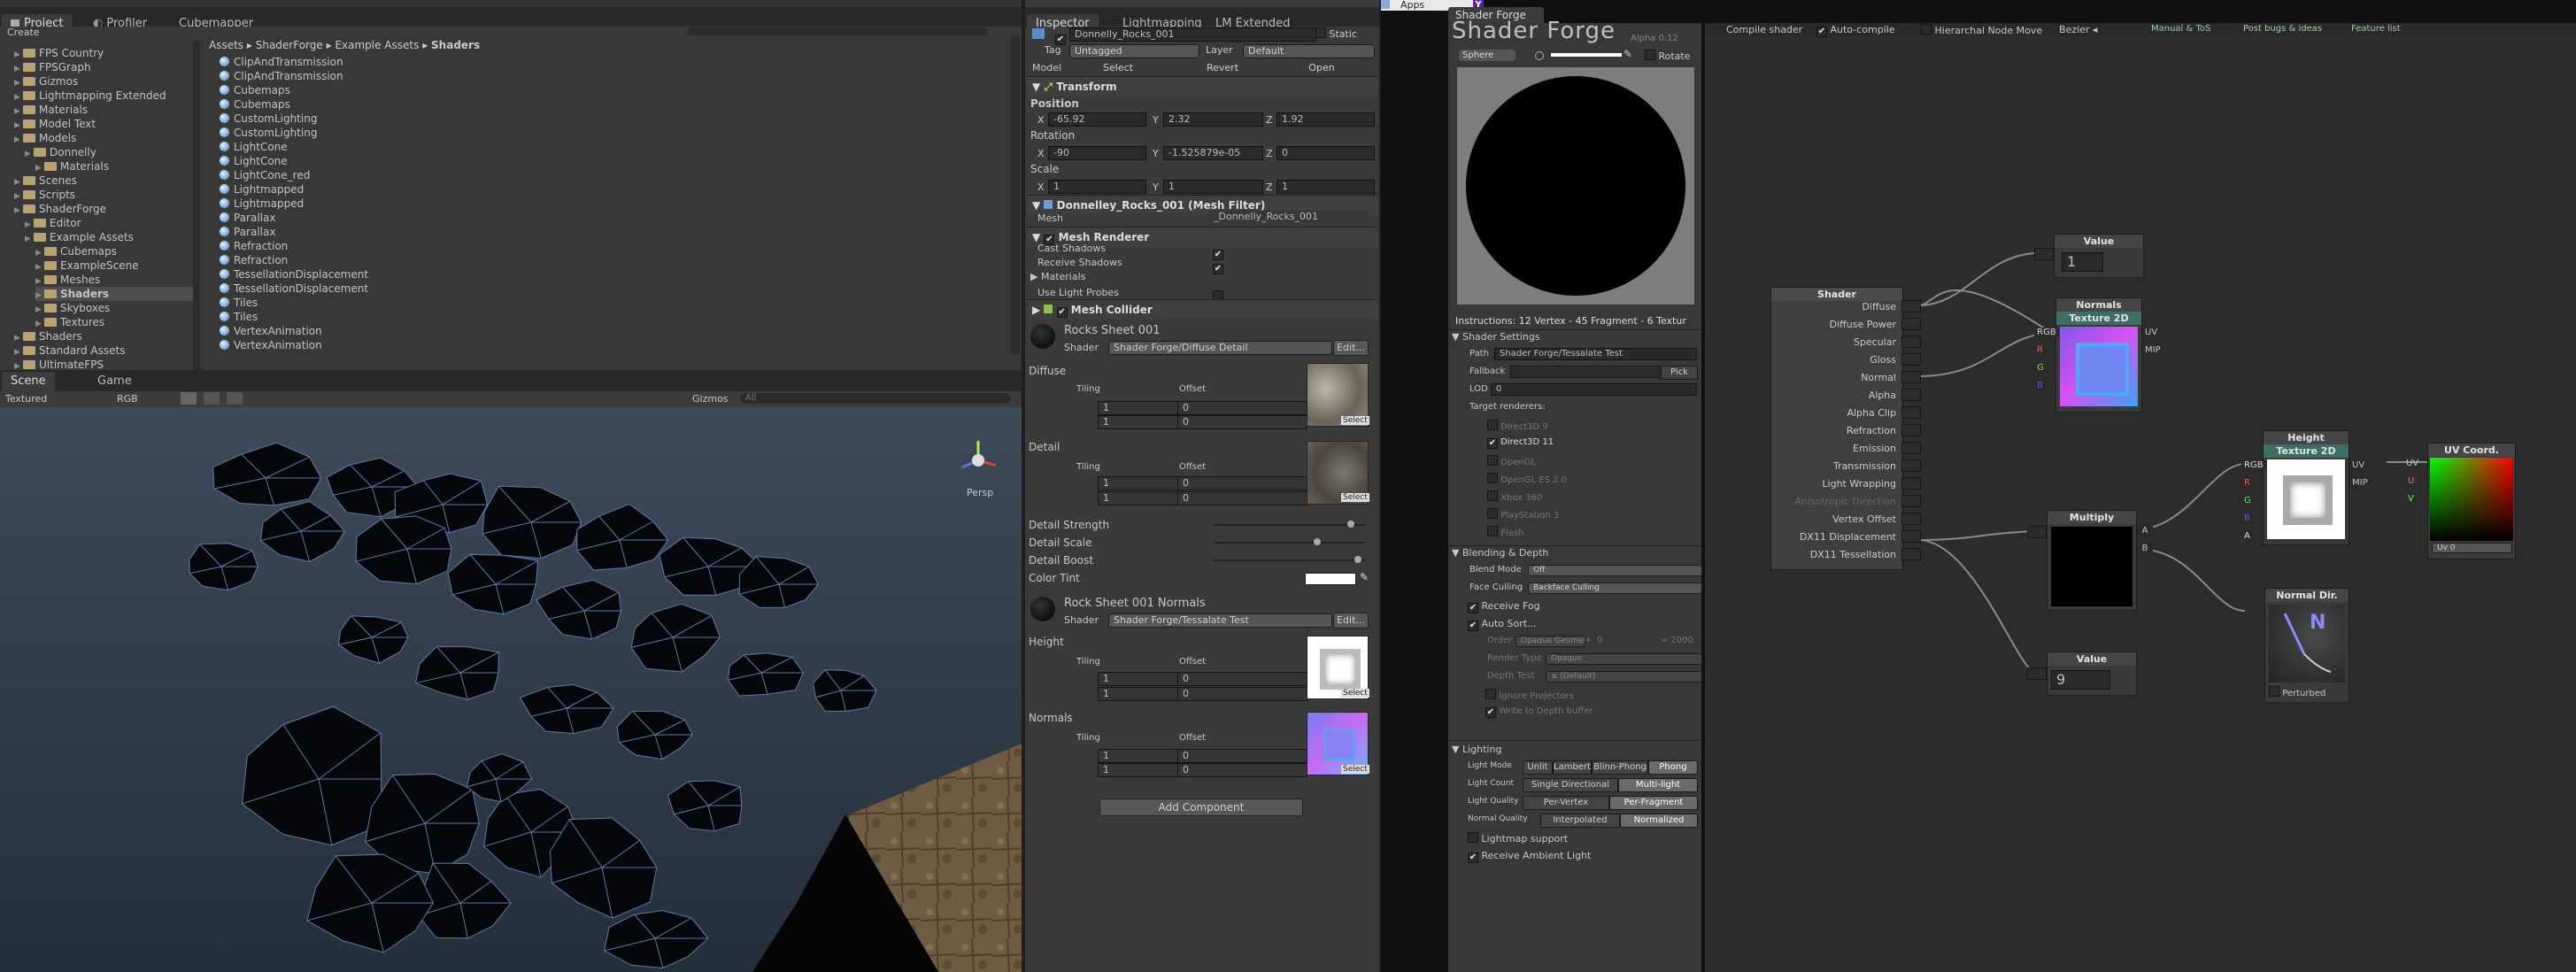 The image size is (2576, 972). Describe the element at coordinates (51, 110) in the screenshot. I see `tree-item: ▶ Materials` at that location.